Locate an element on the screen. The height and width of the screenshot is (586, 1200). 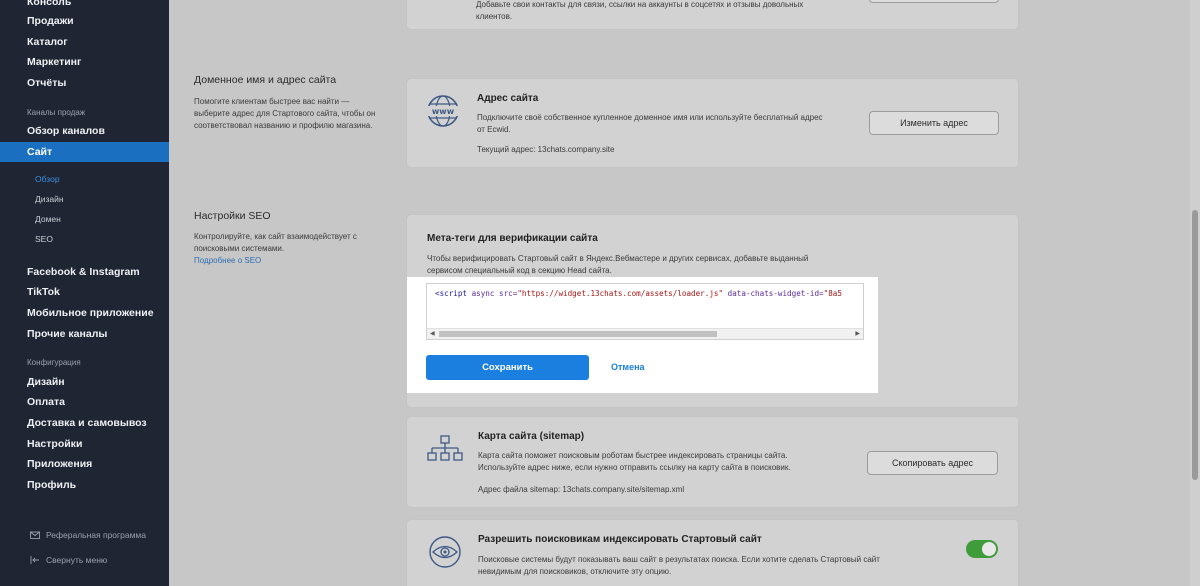
sidebar-sub-domain: Домен is located at coordinates (48, 219).